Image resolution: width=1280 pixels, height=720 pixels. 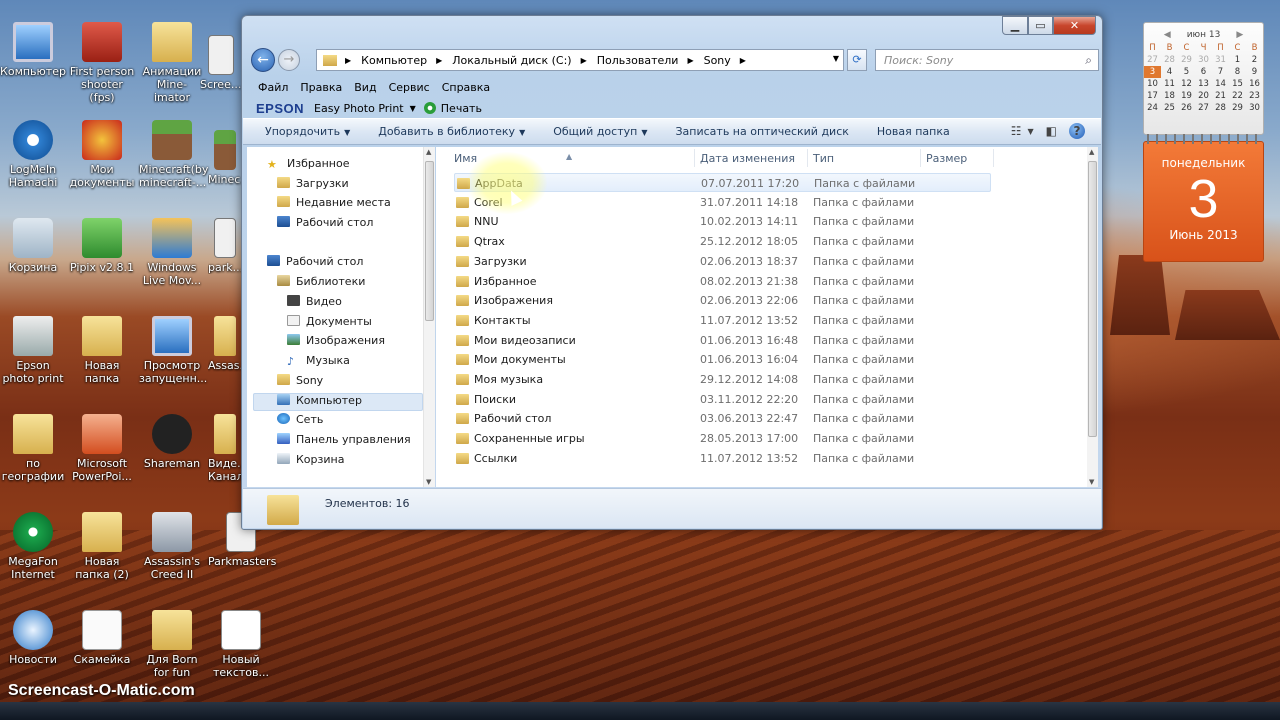 What do you see at coordinates (429, 241) in the screenshot?
I see `scrollbar-thumb` at bounding box center [429, 241].